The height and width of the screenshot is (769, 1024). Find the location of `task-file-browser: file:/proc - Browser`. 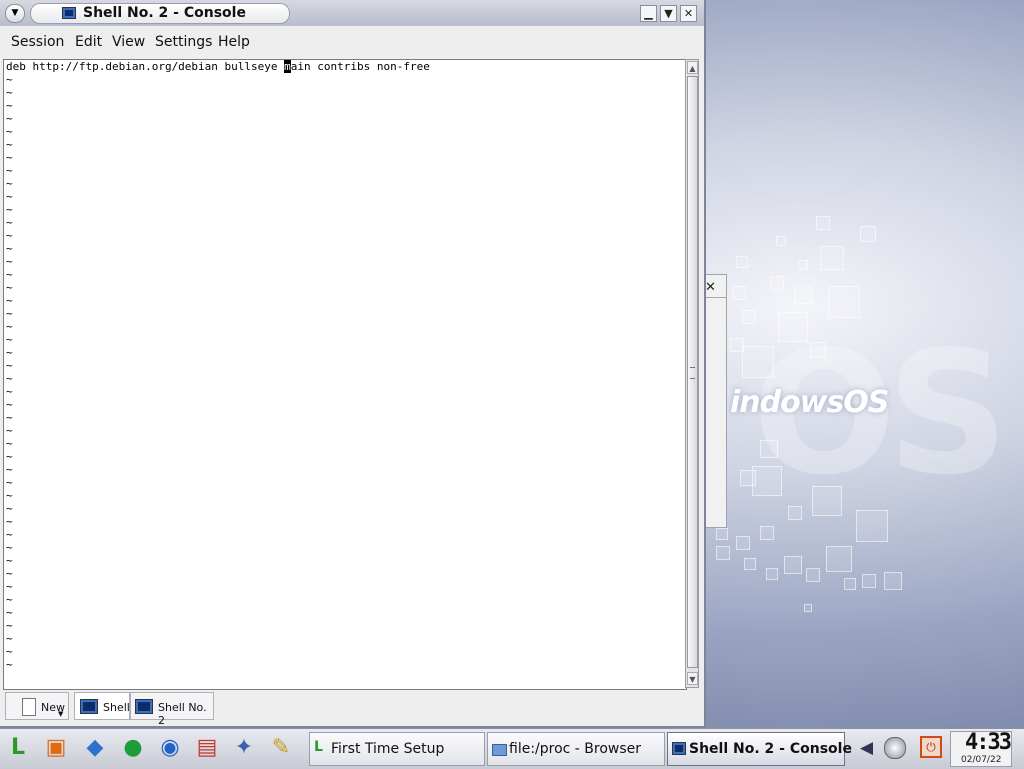

task-file-browser: file:/proc - Browser is located at coordinates (576, 749).